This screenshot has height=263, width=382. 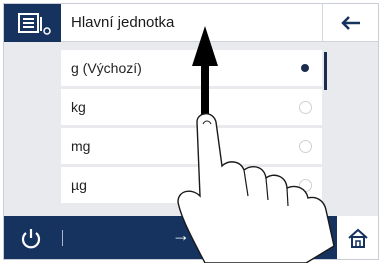 I want to click on arrow-left-icon, so click(x=350, y=22).